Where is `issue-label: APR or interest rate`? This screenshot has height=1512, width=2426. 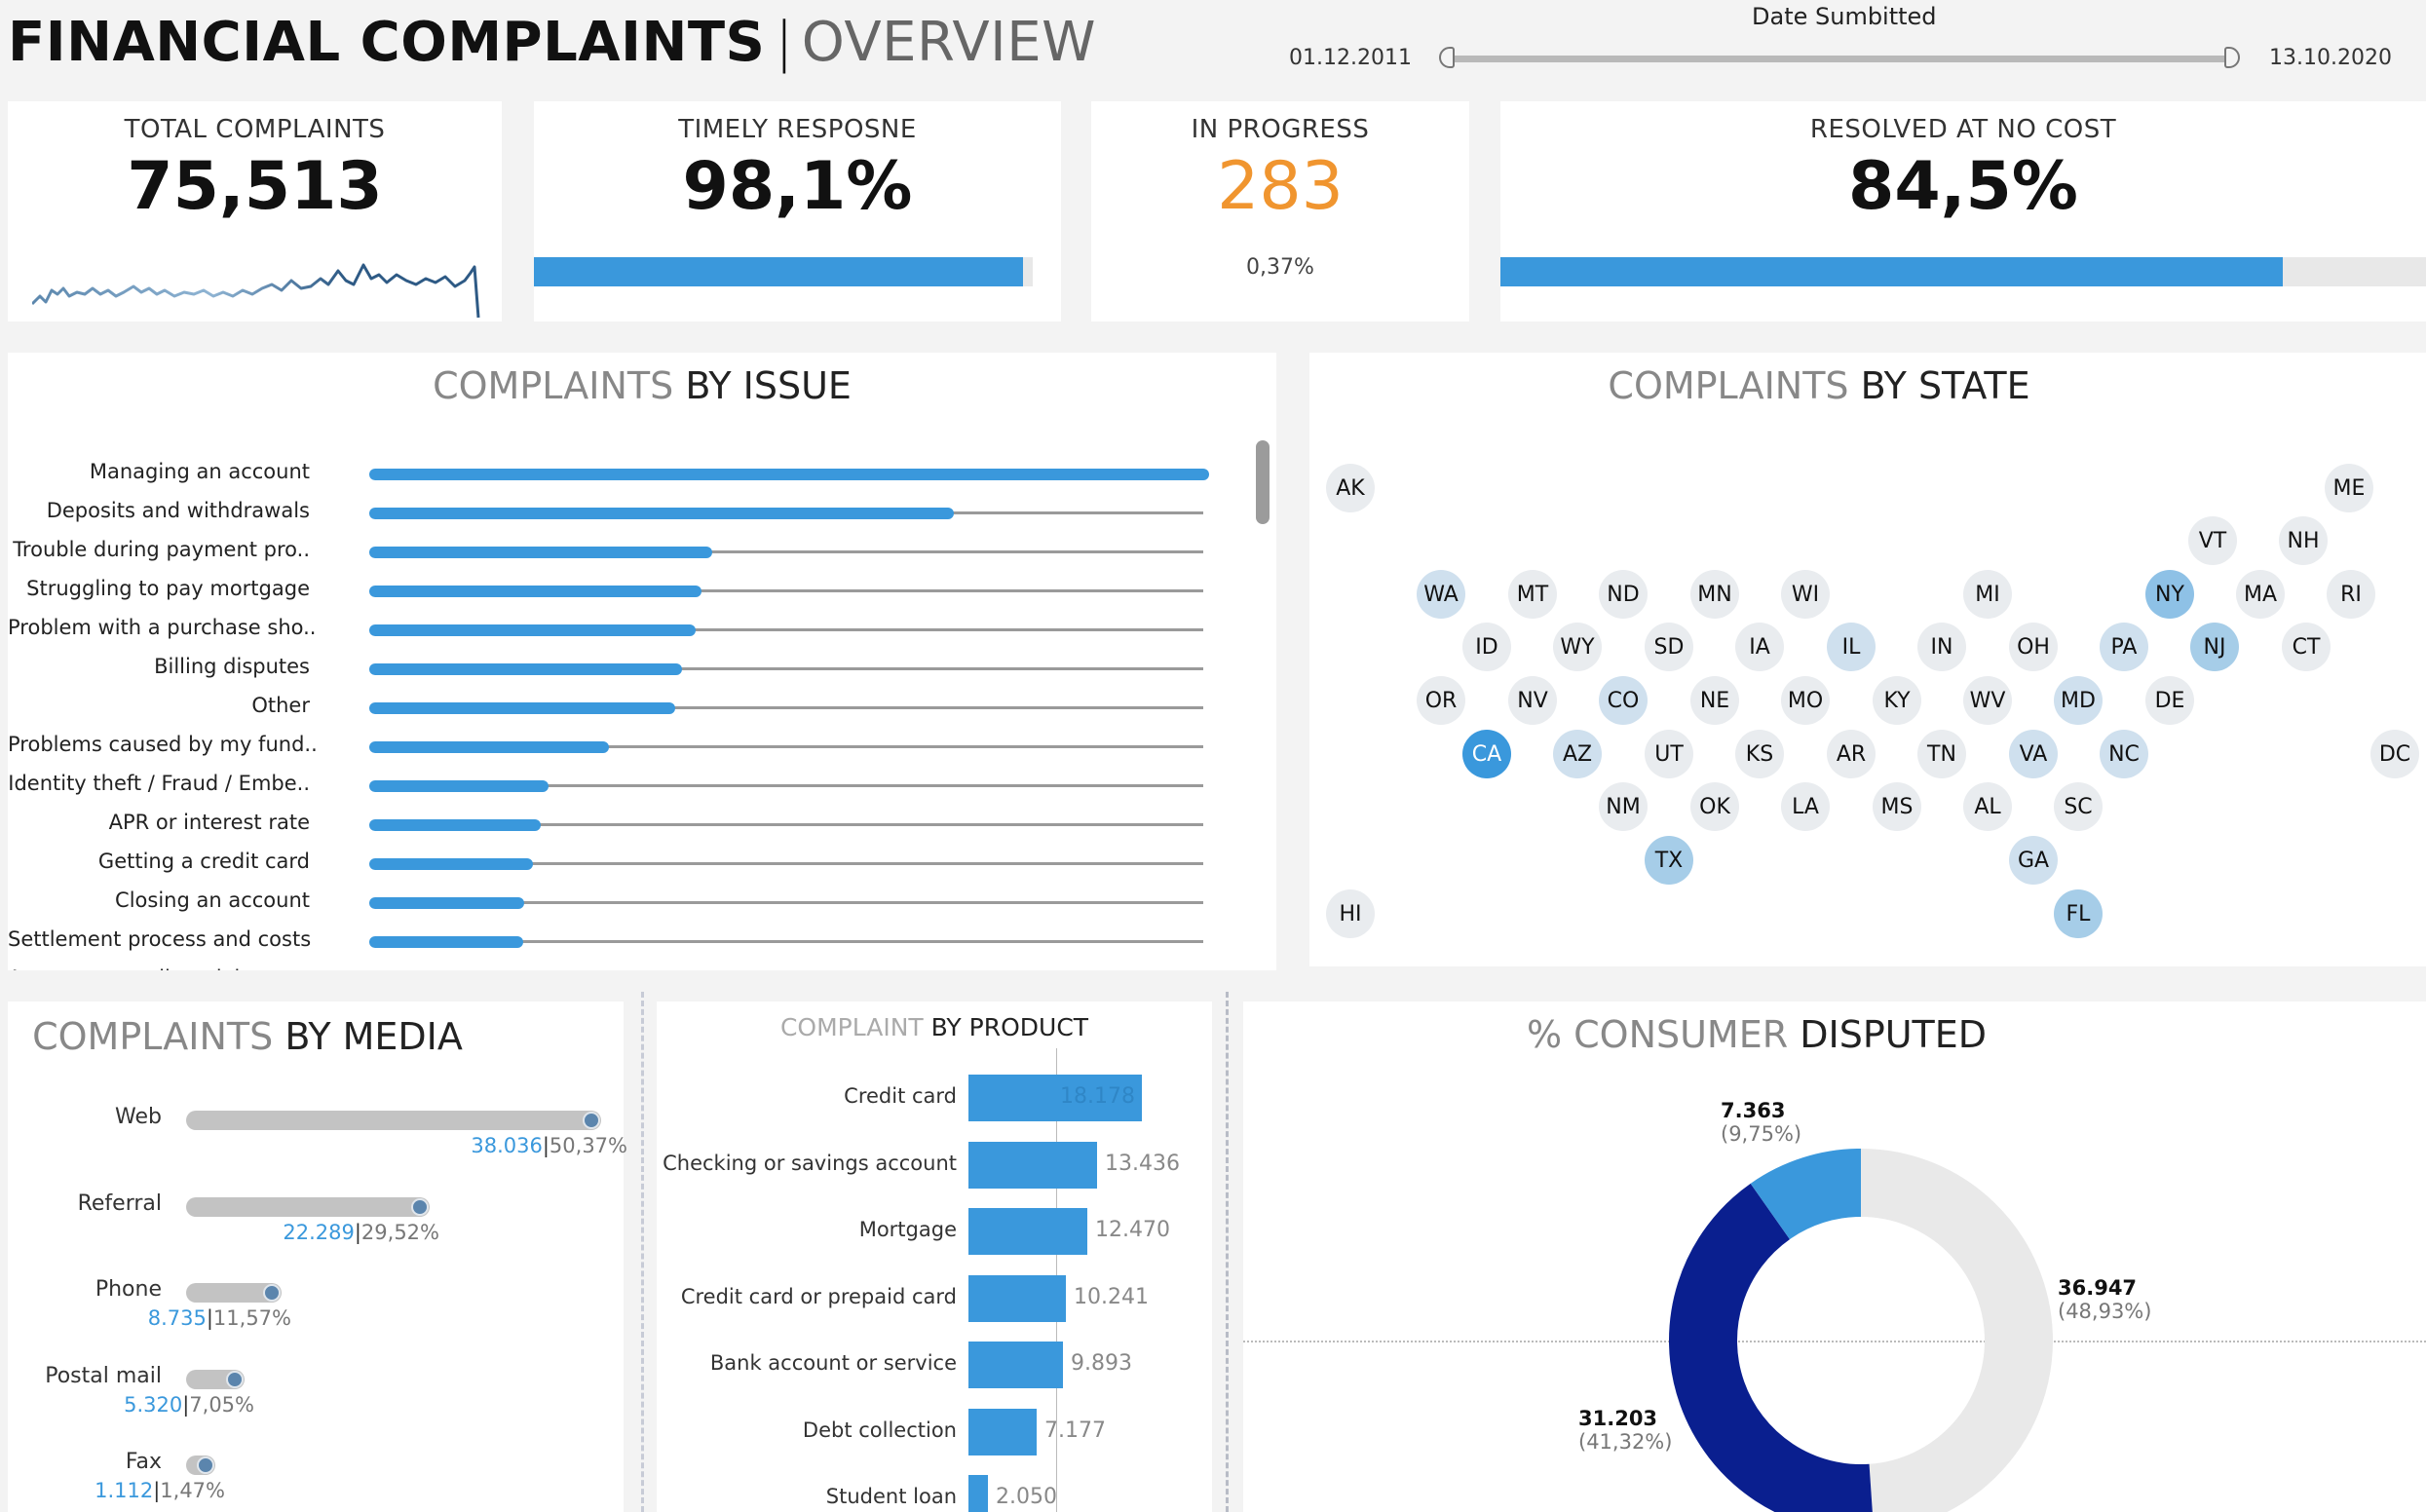 issue-label: APR or interest rate is located at coordinates (209, 823).